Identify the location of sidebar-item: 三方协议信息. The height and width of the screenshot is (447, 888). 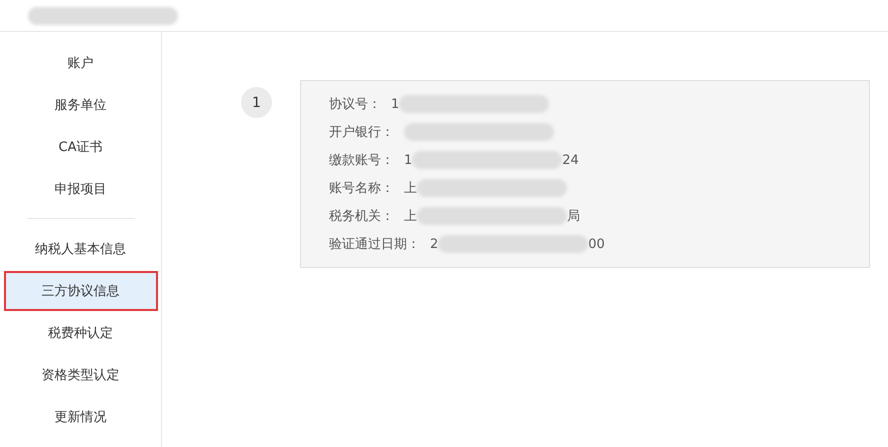
(81, 291).